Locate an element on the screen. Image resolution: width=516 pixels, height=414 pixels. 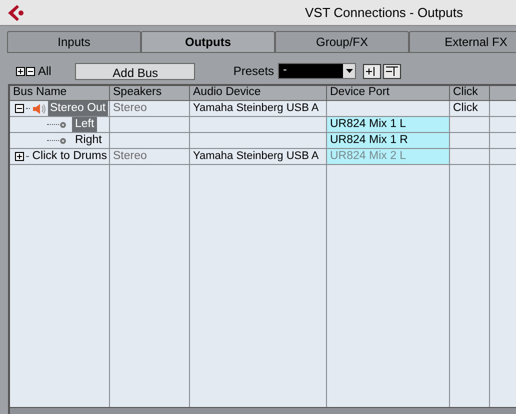
column-header: Bus Name is located at coordinates (60, 93).